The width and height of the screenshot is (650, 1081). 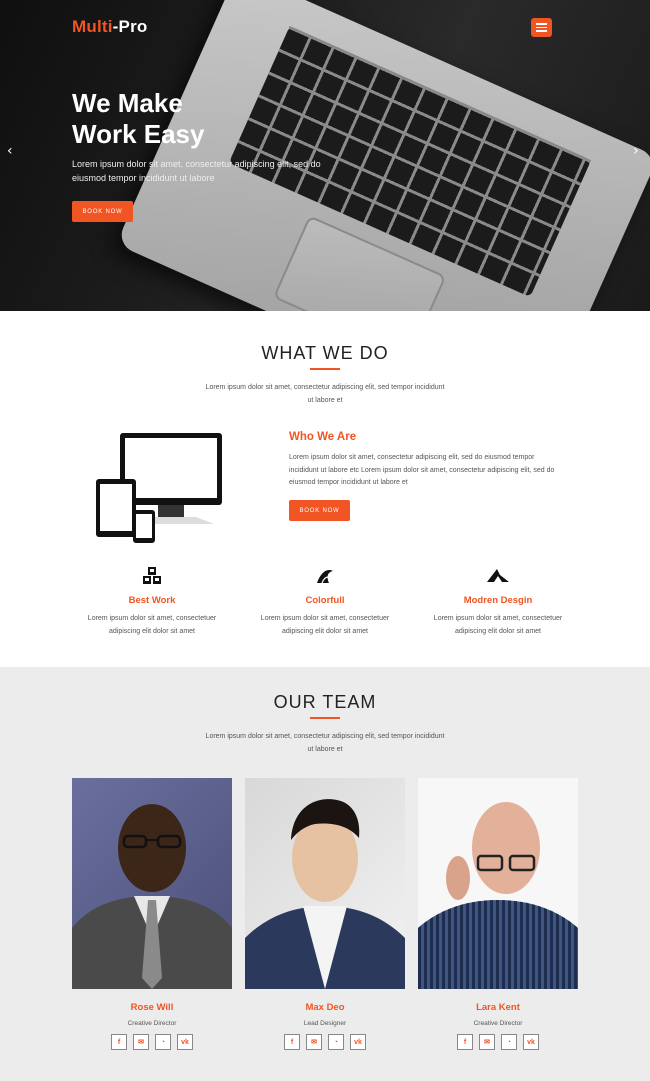 What do you see at coordinates (127, 103) in the screenshot?
I see `hero-title-line1: We Make` at bounding box center [127, 103].